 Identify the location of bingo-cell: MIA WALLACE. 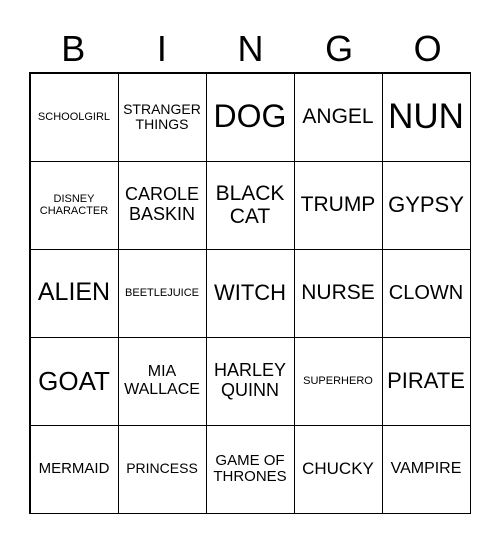
(162, 381).